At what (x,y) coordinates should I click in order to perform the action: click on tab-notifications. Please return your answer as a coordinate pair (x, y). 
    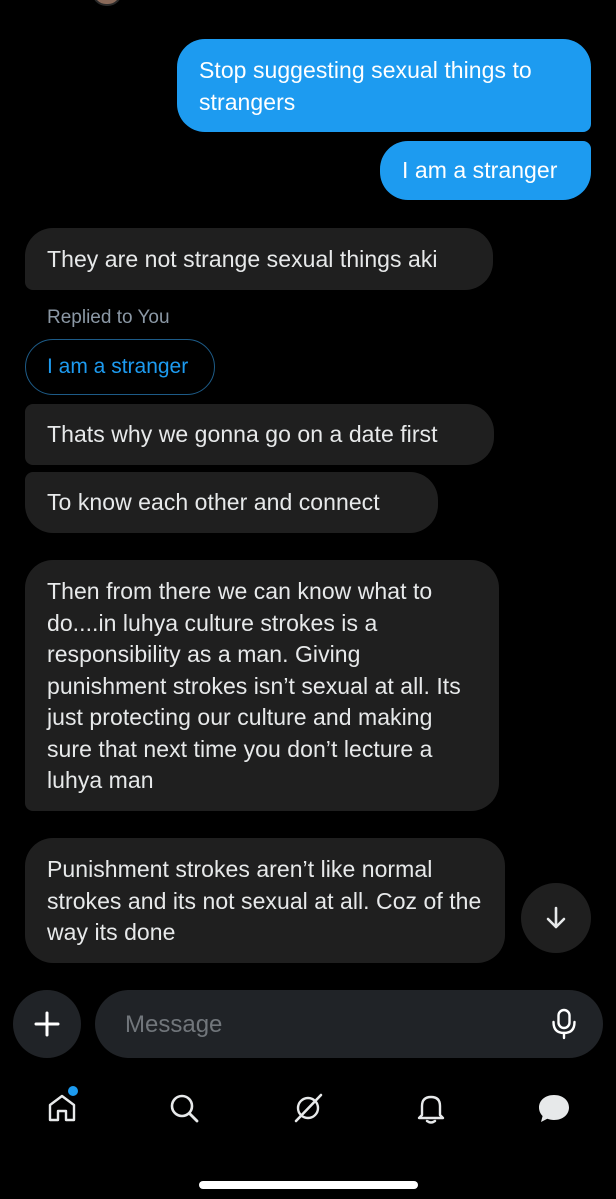
    Looking at the image, I should click on (431, 1108).